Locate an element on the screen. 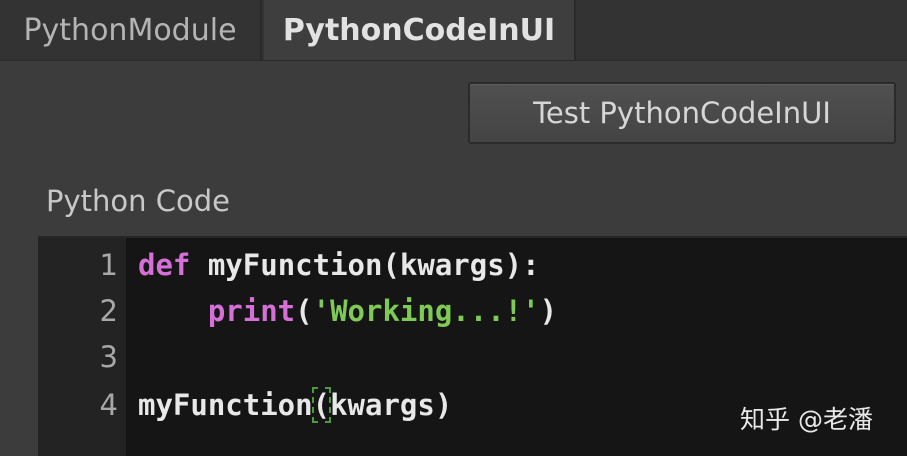  code-line: myFunction(kwargs) is located at coordinates (295, 405).